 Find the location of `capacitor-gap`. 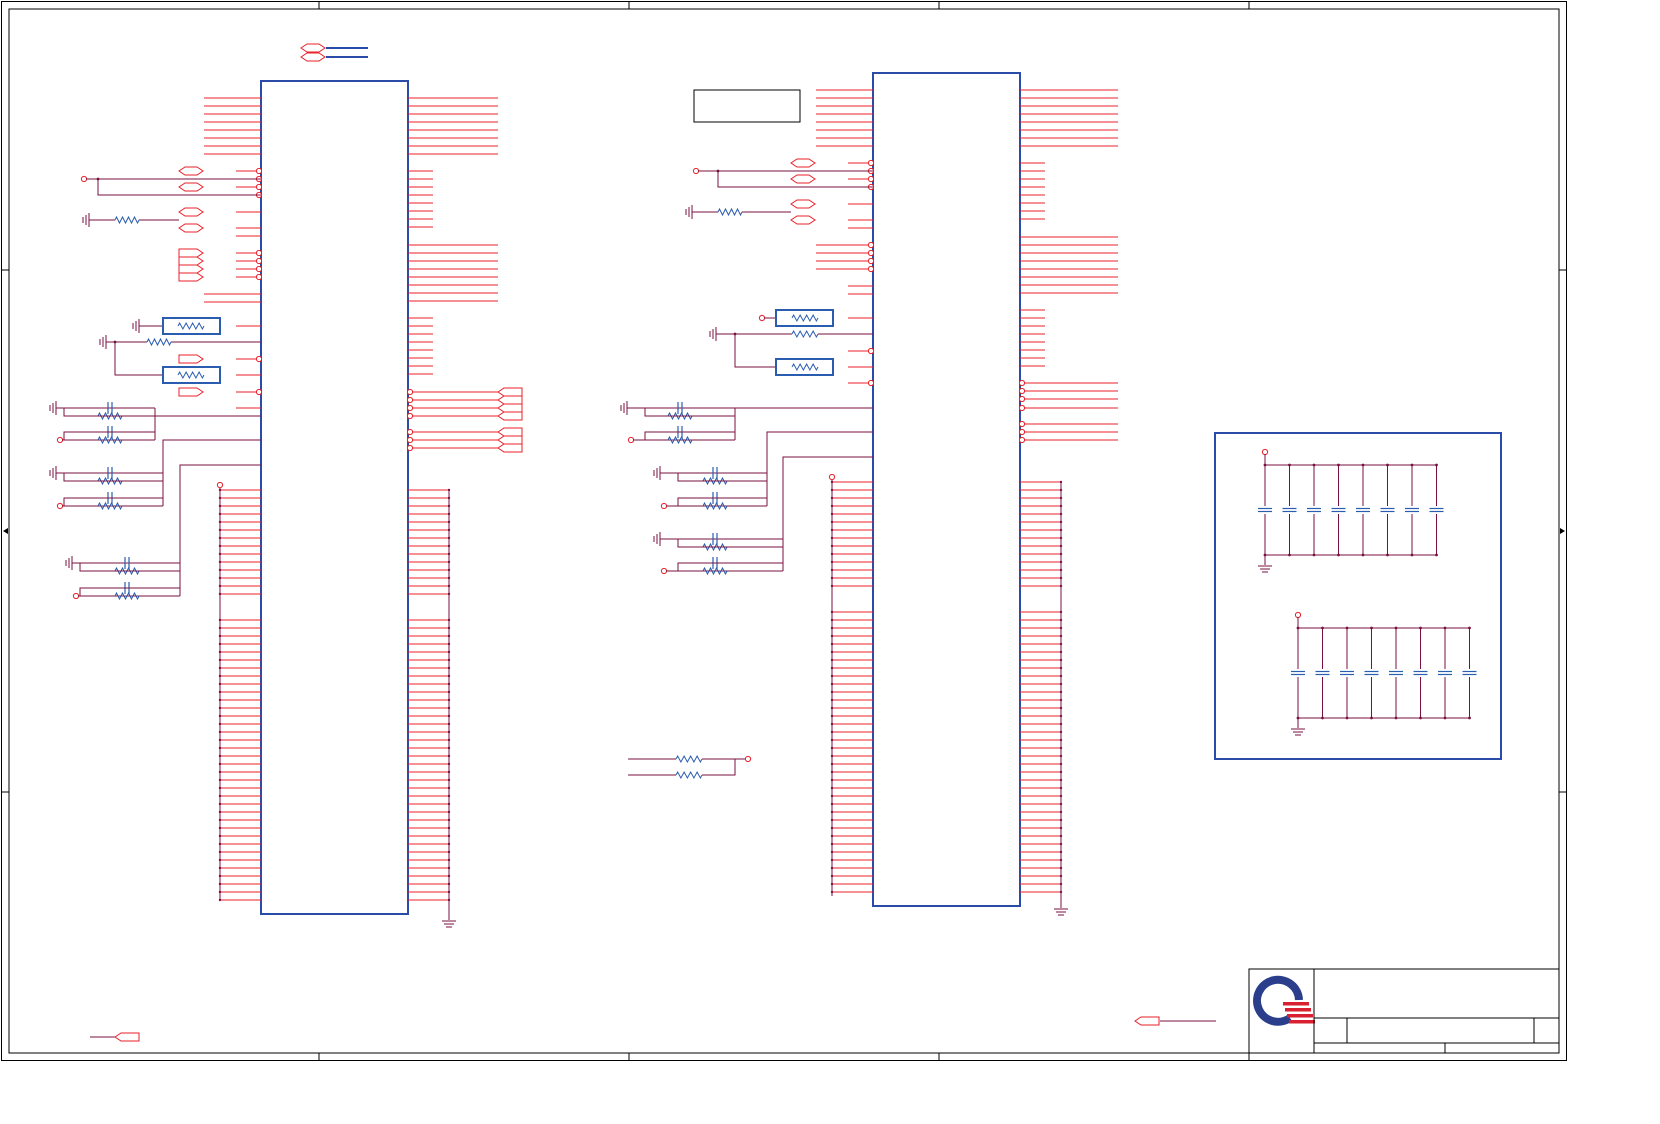

capacitor-gap is located at coordinates (1265, 510).